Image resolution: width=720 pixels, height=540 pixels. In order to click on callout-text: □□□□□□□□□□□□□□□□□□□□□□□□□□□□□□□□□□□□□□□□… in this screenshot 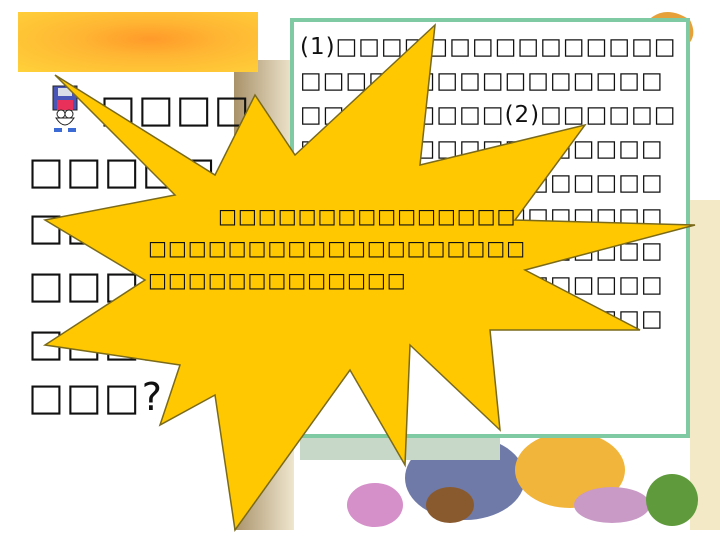, I will do `click(337, 248)`.